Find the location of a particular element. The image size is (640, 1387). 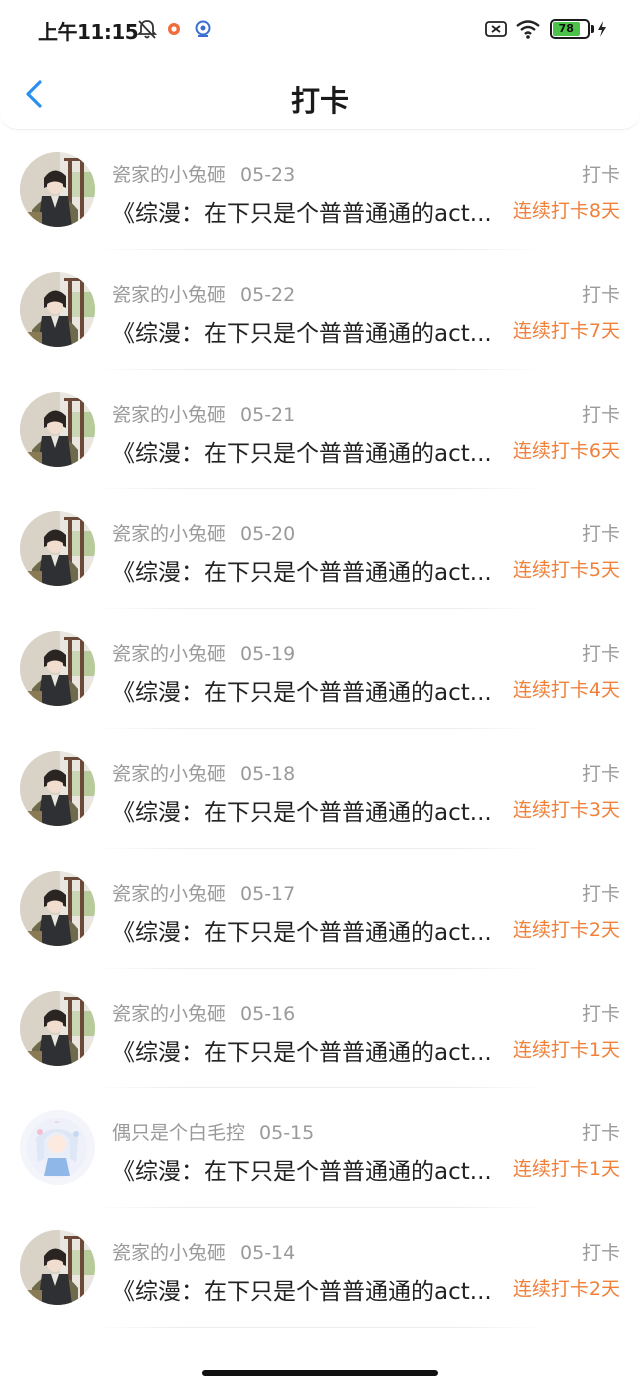

bell-off-icon is located at coordinates (147, 29).